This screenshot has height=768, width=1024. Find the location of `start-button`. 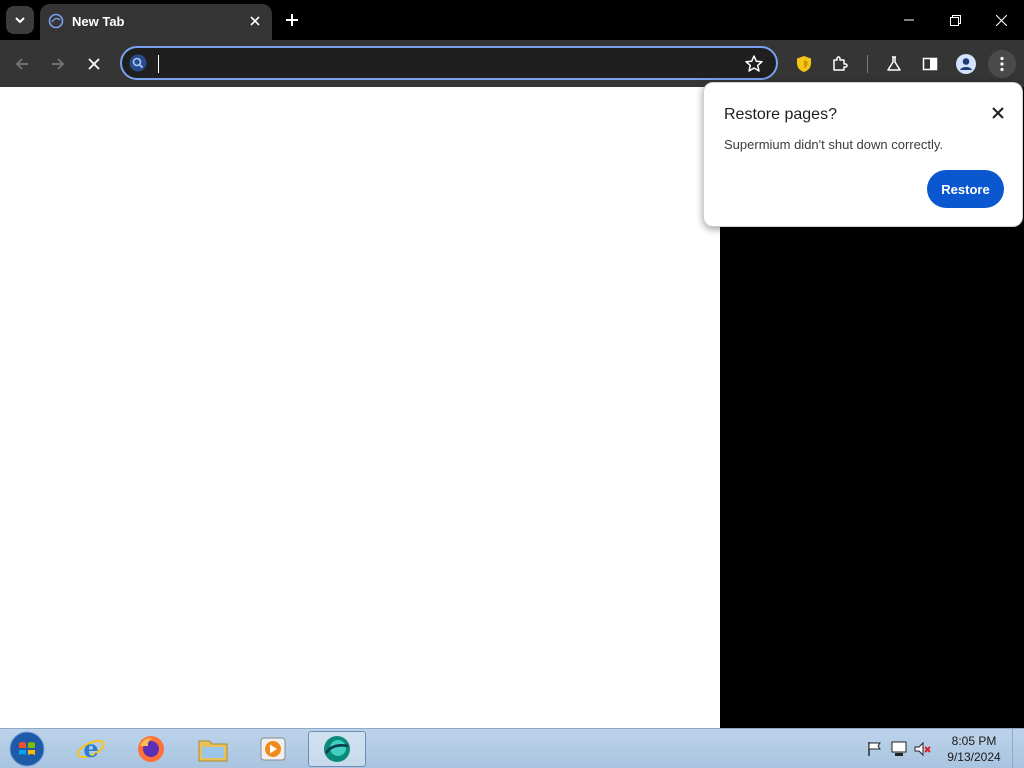

start-button is located at coordinates (27, 749).